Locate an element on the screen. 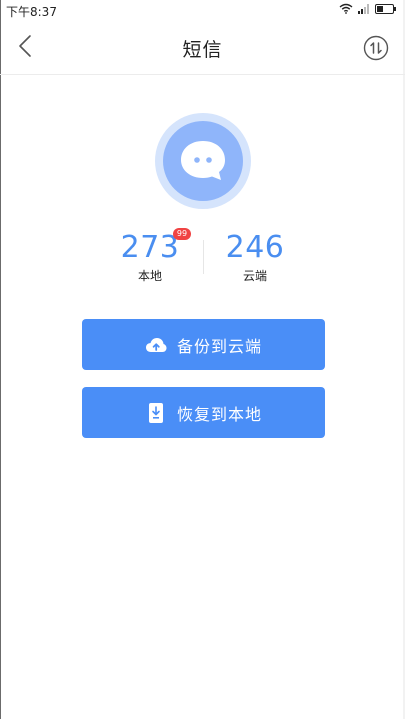 The width and height of the screenshot is (405, 719). signal-icon is located at coordinates (364, 10).